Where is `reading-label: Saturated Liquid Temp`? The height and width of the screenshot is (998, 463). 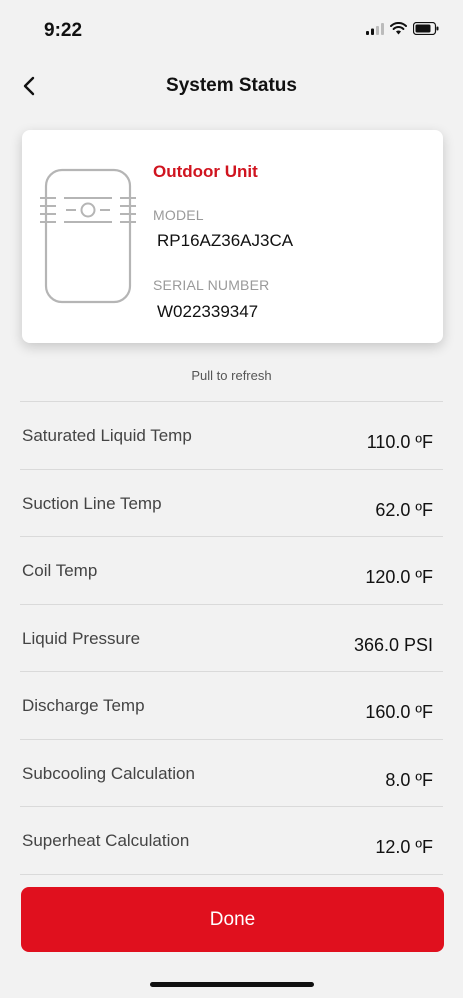
reading-label: Saturated Liquid Temp is located at coordinates (107, 435).